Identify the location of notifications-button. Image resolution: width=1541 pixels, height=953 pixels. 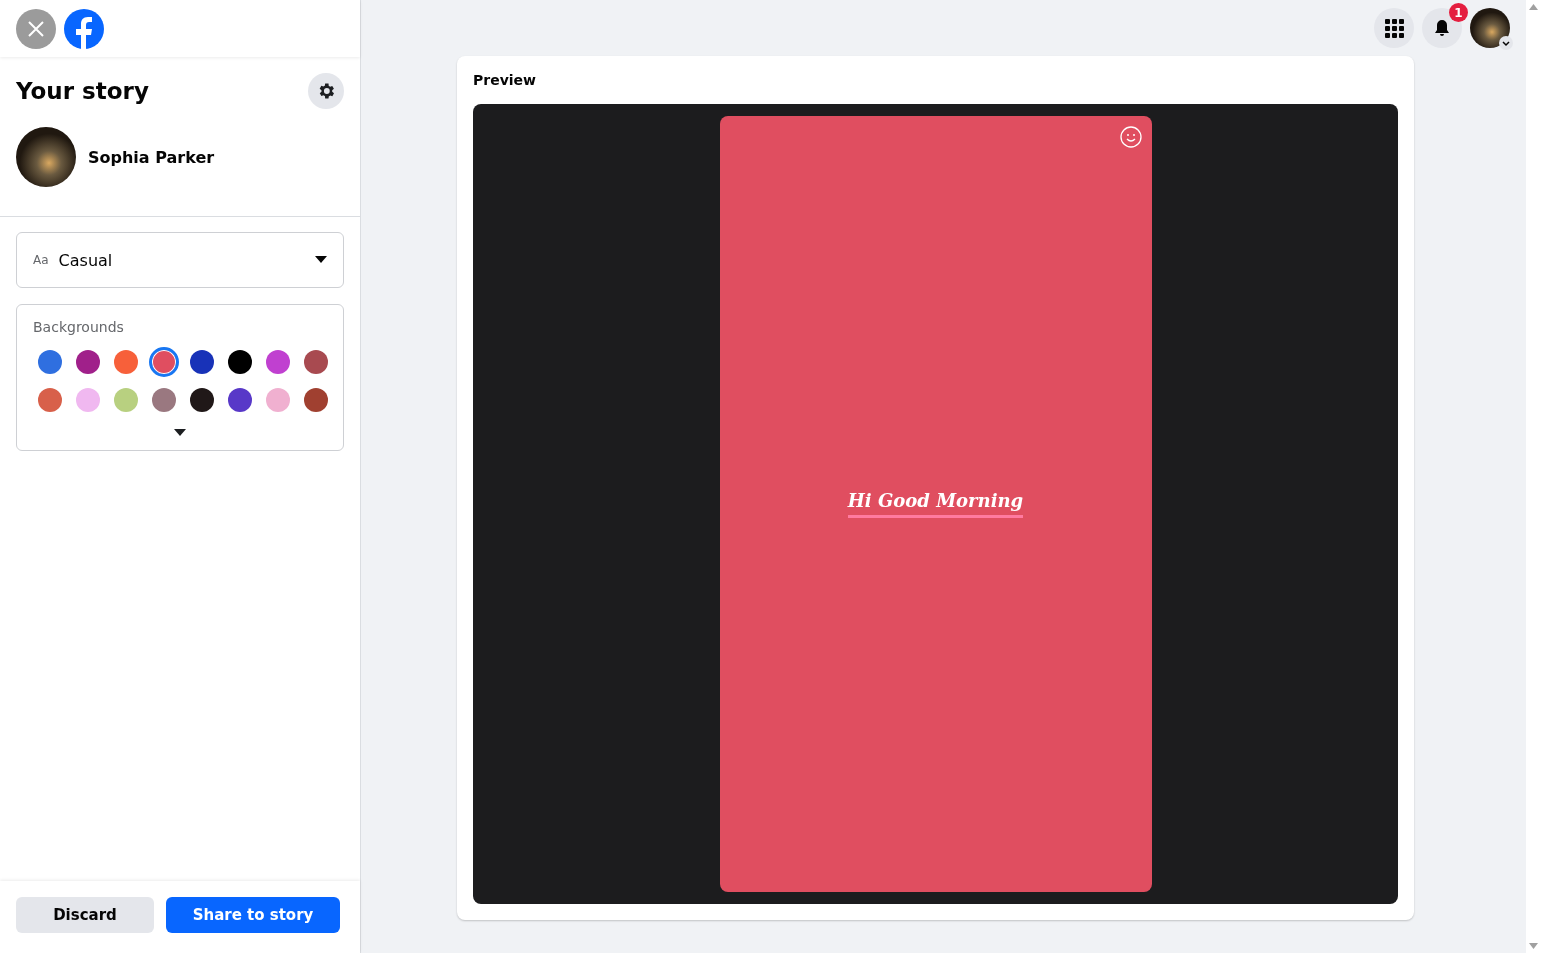
(1442, 28).